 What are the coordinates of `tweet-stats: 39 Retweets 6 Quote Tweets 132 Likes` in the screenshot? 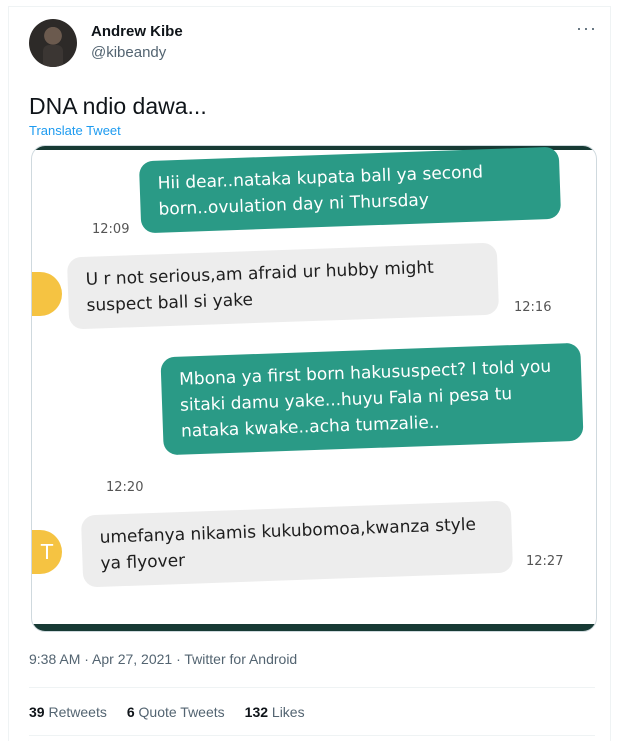 It's located at (167, 712).